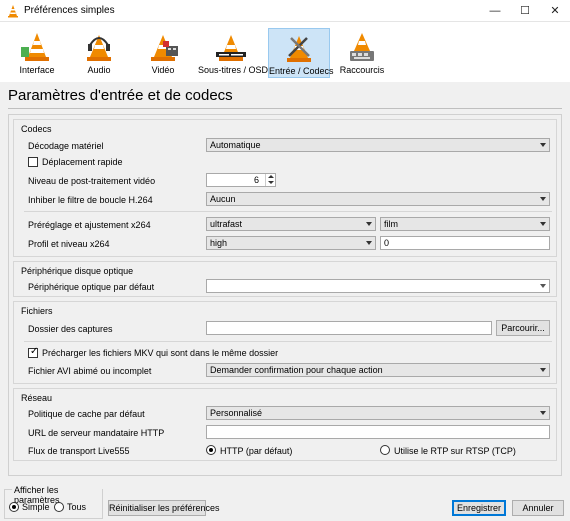  What do you see at coordinates (92, 181) in the screenshot?
I see `postproc-label: Niveau de post-traitement vidéo` at bounding box center [92, 181].